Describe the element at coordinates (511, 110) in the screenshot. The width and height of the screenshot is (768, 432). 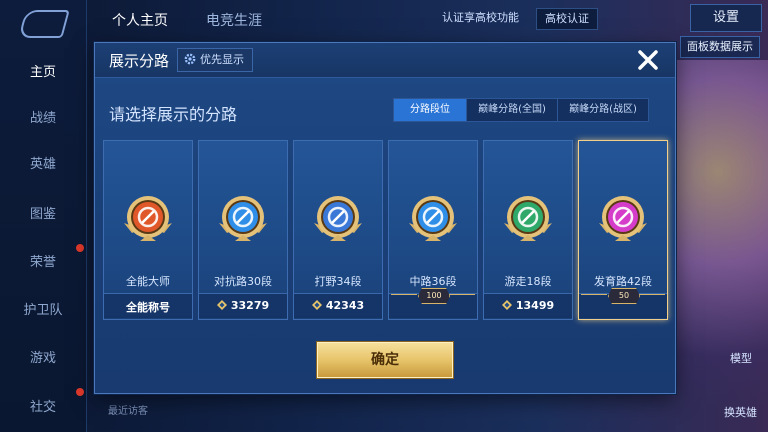
I see `filter-tab-peak-national: 巅峰分路(全国)` at that location.